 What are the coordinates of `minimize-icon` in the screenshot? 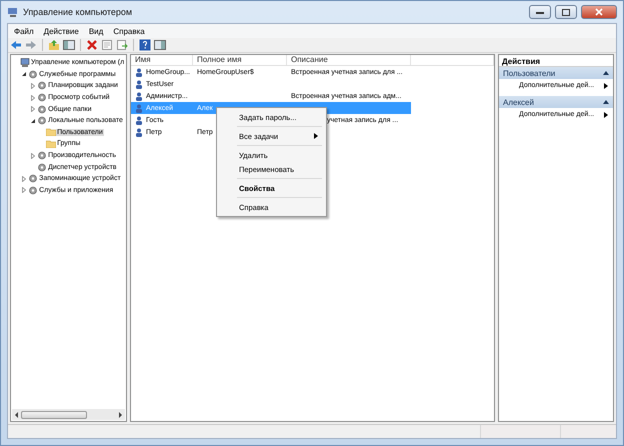 It's located at (540, 12).